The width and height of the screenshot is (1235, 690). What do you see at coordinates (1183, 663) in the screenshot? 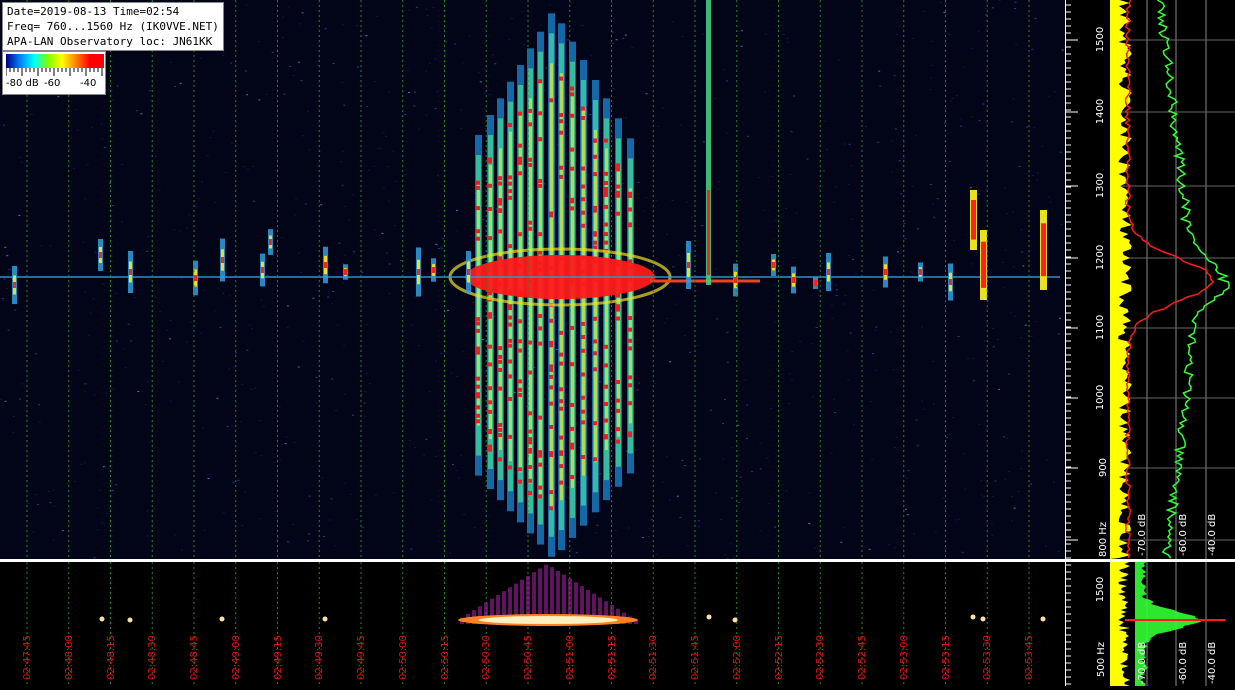
I see `db-label-bottom-60: -60.0 dB` at bounding box center [1183, 663].